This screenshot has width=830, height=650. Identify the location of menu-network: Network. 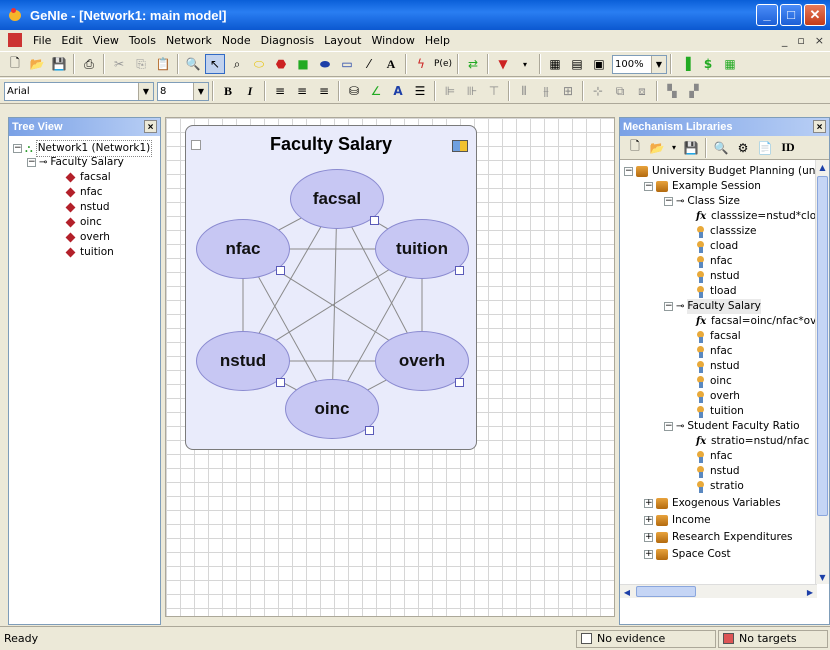
(189, 40).